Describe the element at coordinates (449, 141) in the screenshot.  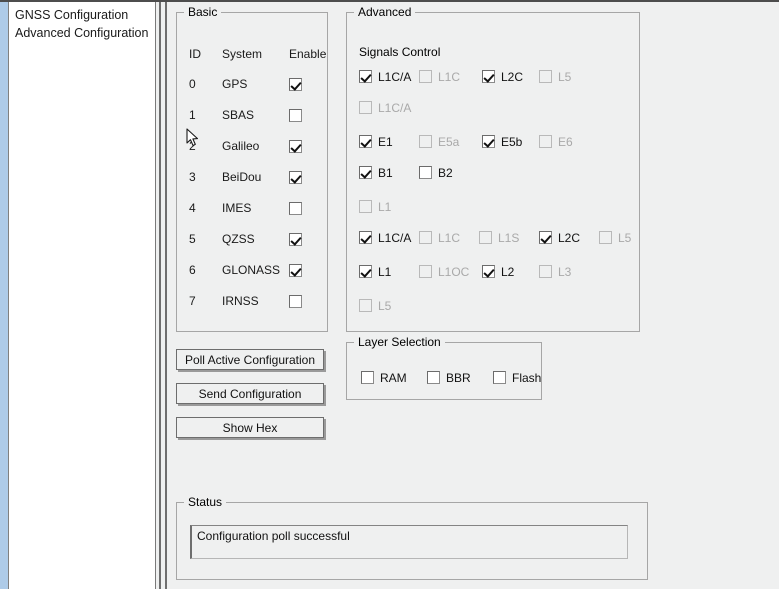
I see `checkbox-label: E5a` at that location.